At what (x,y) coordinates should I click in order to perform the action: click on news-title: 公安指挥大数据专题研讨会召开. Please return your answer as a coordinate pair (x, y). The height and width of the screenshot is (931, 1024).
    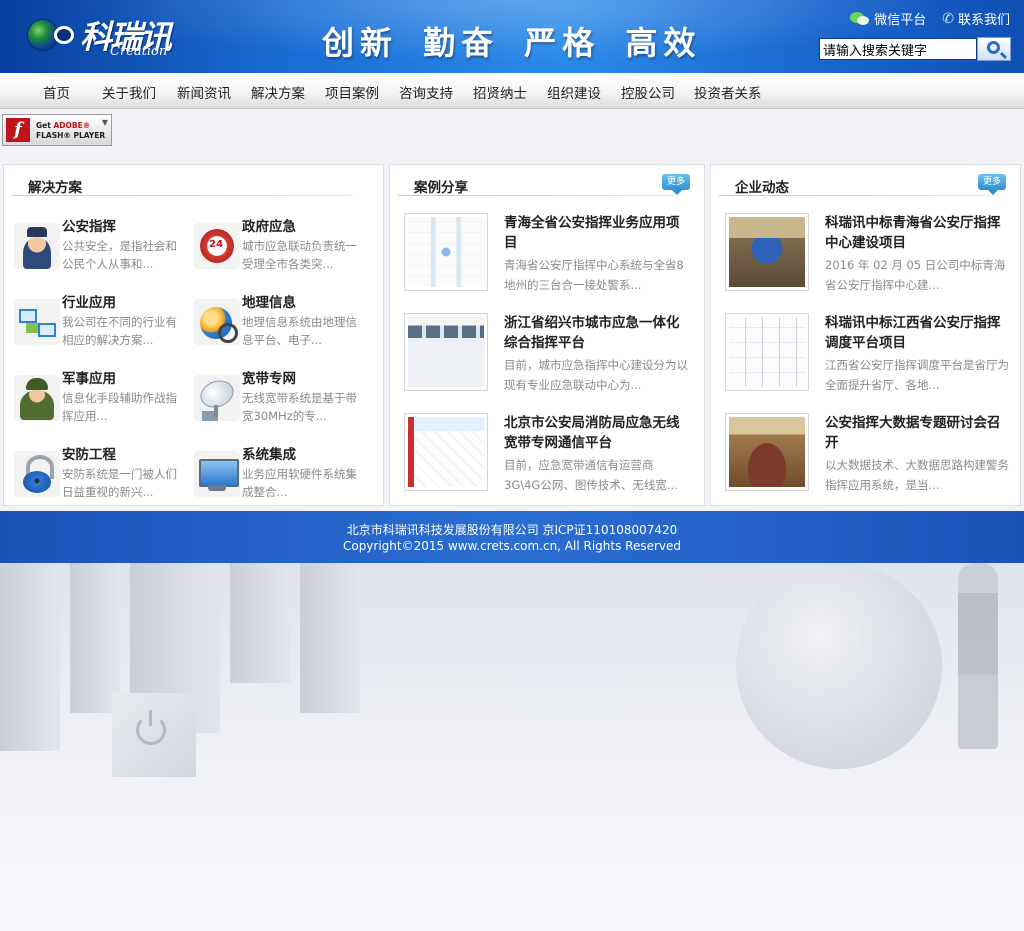
    Looking at the image, I should click on (913, 433).